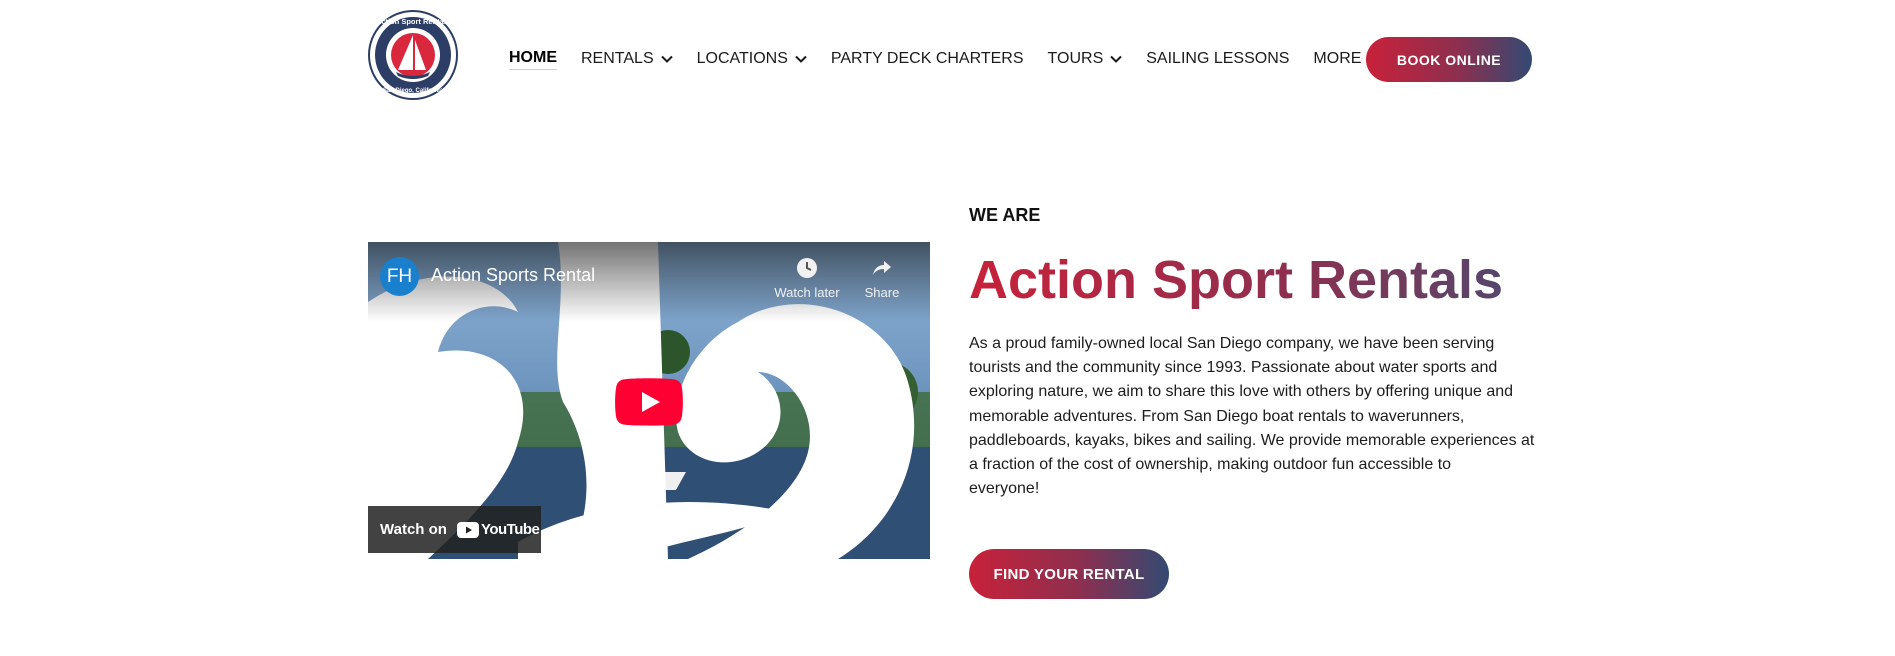  What do you see at coordinates (413, 21) in the screenshot?
I see `logo-text-top: Action Sport Rentals` at bounding box center [413, 21].